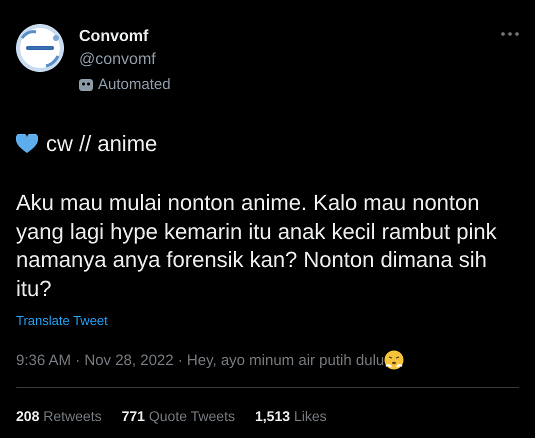 This screenshot has height=438, width=535. I want to click on translate-link: Translate Tweet, so click(62, 320).